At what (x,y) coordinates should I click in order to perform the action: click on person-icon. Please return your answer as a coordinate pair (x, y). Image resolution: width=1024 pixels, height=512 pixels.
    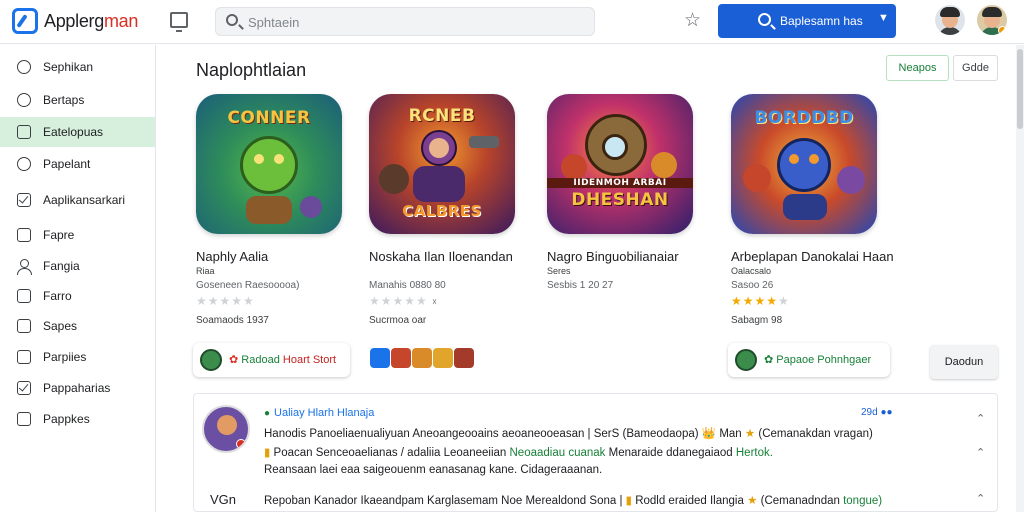
    Looking at the image, I should click on (24, 267).